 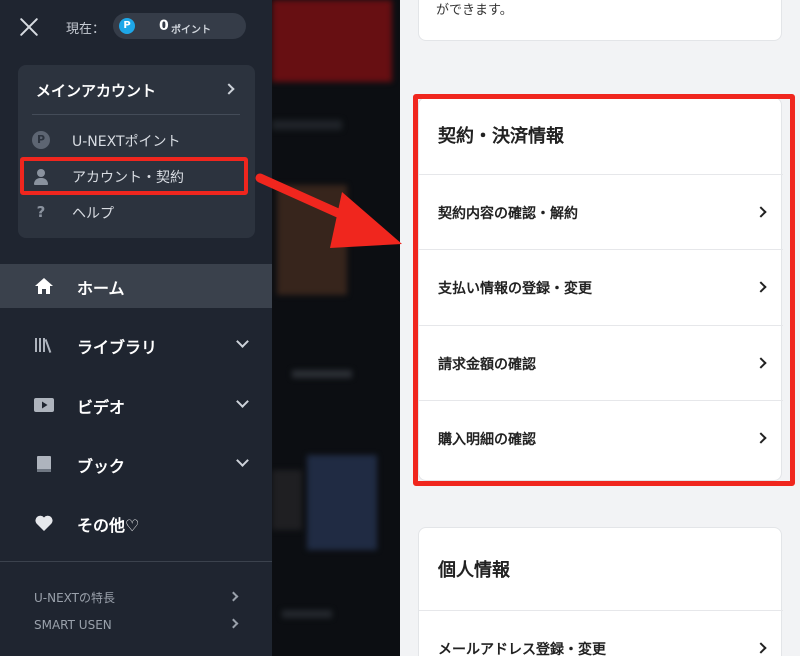 I want to click on info-text: ができます。, so click(x=474, y=10).